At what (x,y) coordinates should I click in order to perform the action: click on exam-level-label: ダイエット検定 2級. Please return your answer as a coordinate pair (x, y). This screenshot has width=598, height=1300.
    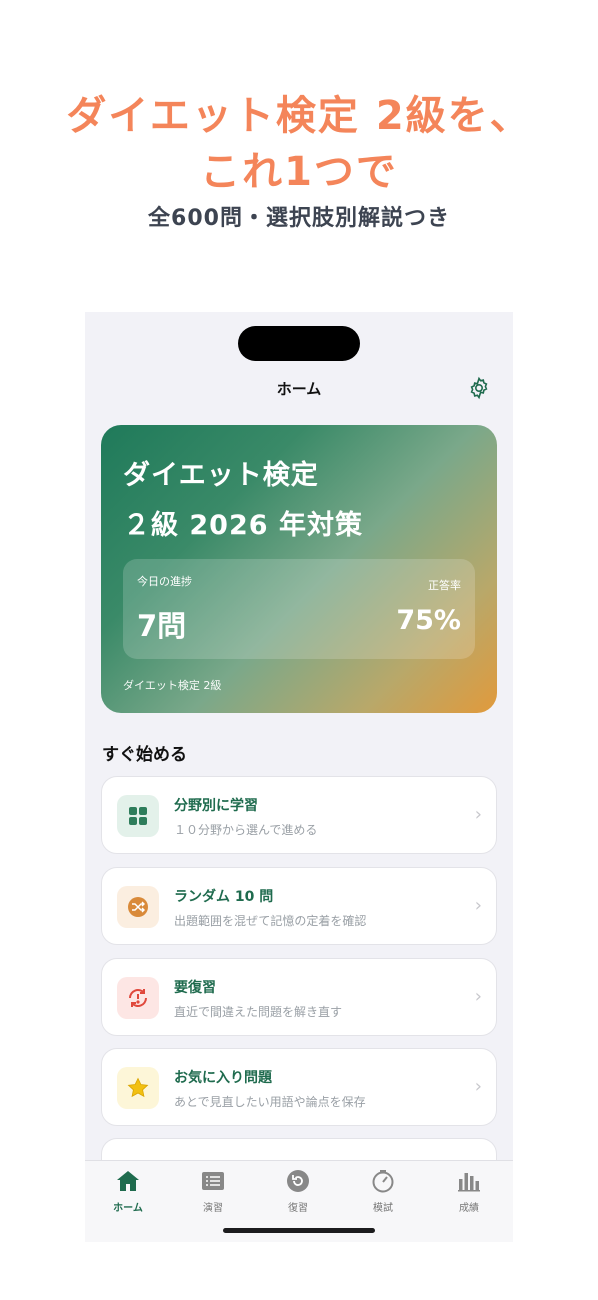
    Looking at the image, I should click on (172, 685).